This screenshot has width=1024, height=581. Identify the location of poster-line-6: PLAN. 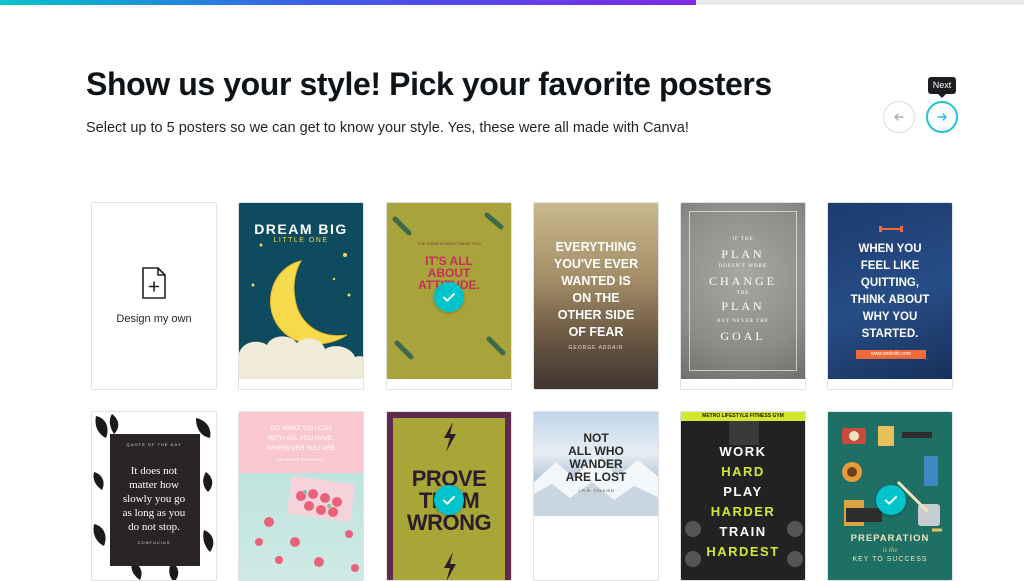
(743, 306).